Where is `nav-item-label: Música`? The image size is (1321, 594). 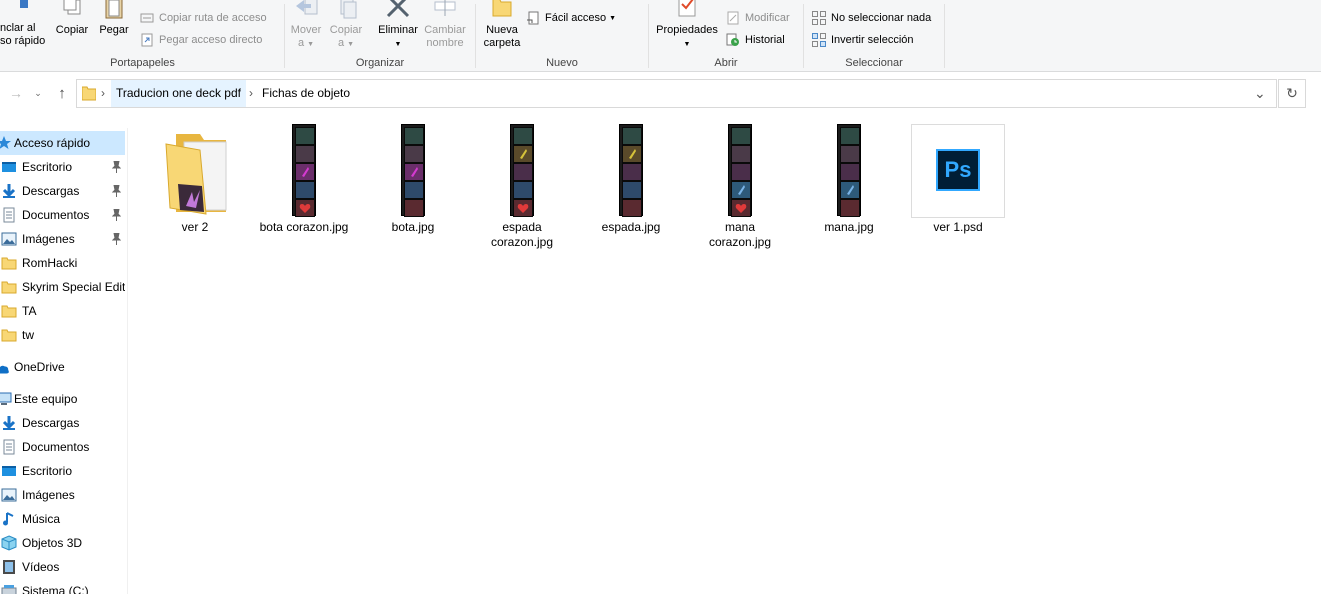
nav-item-label: Música is located at coordinates (41, 519).